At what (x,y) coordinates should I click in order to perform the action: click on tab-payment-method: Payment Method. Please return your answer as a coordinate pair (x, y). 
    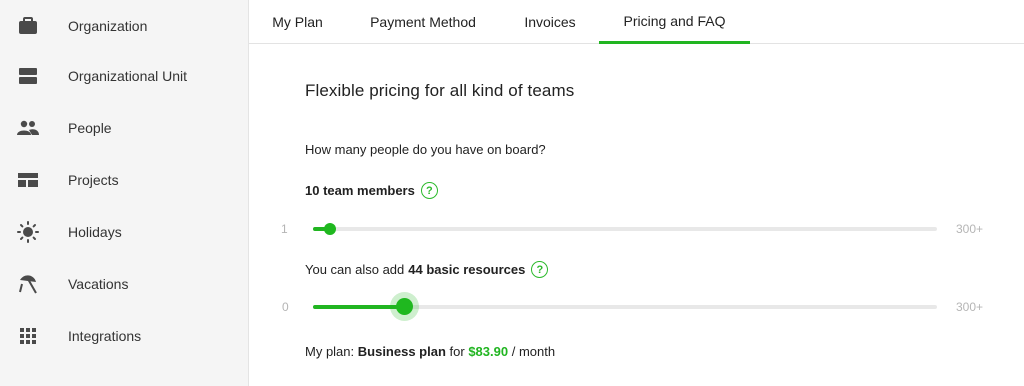
    Looking at the image, I should click on (423, 22).